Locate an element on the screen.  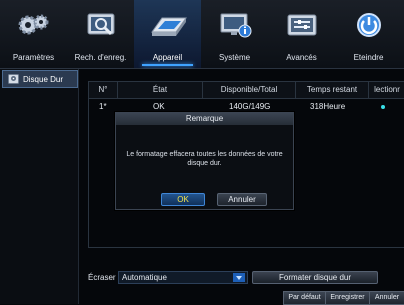
nav-label: Avancés is located at coordinates (301, 57).